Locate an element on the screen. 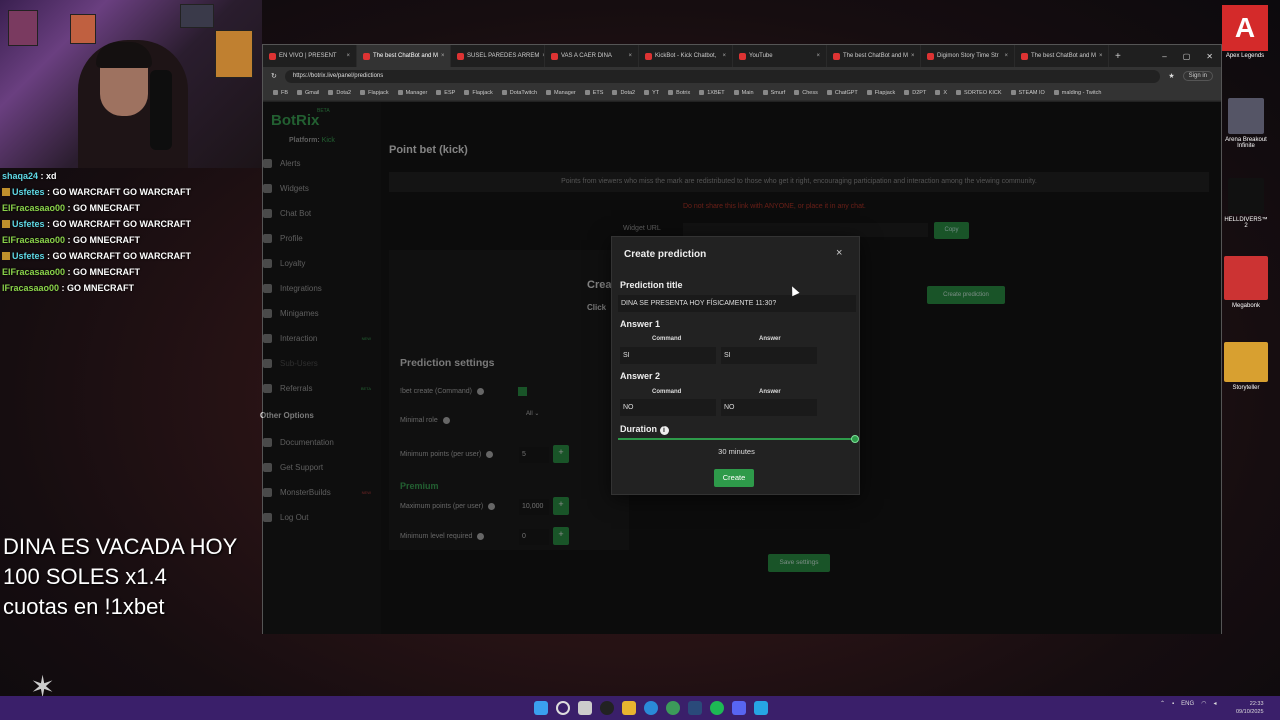 This screenshot has width=1280, height=720. desktop-icon-arena-breakout: Arena Breakout Infinite is located at coordinates (1246, 123).